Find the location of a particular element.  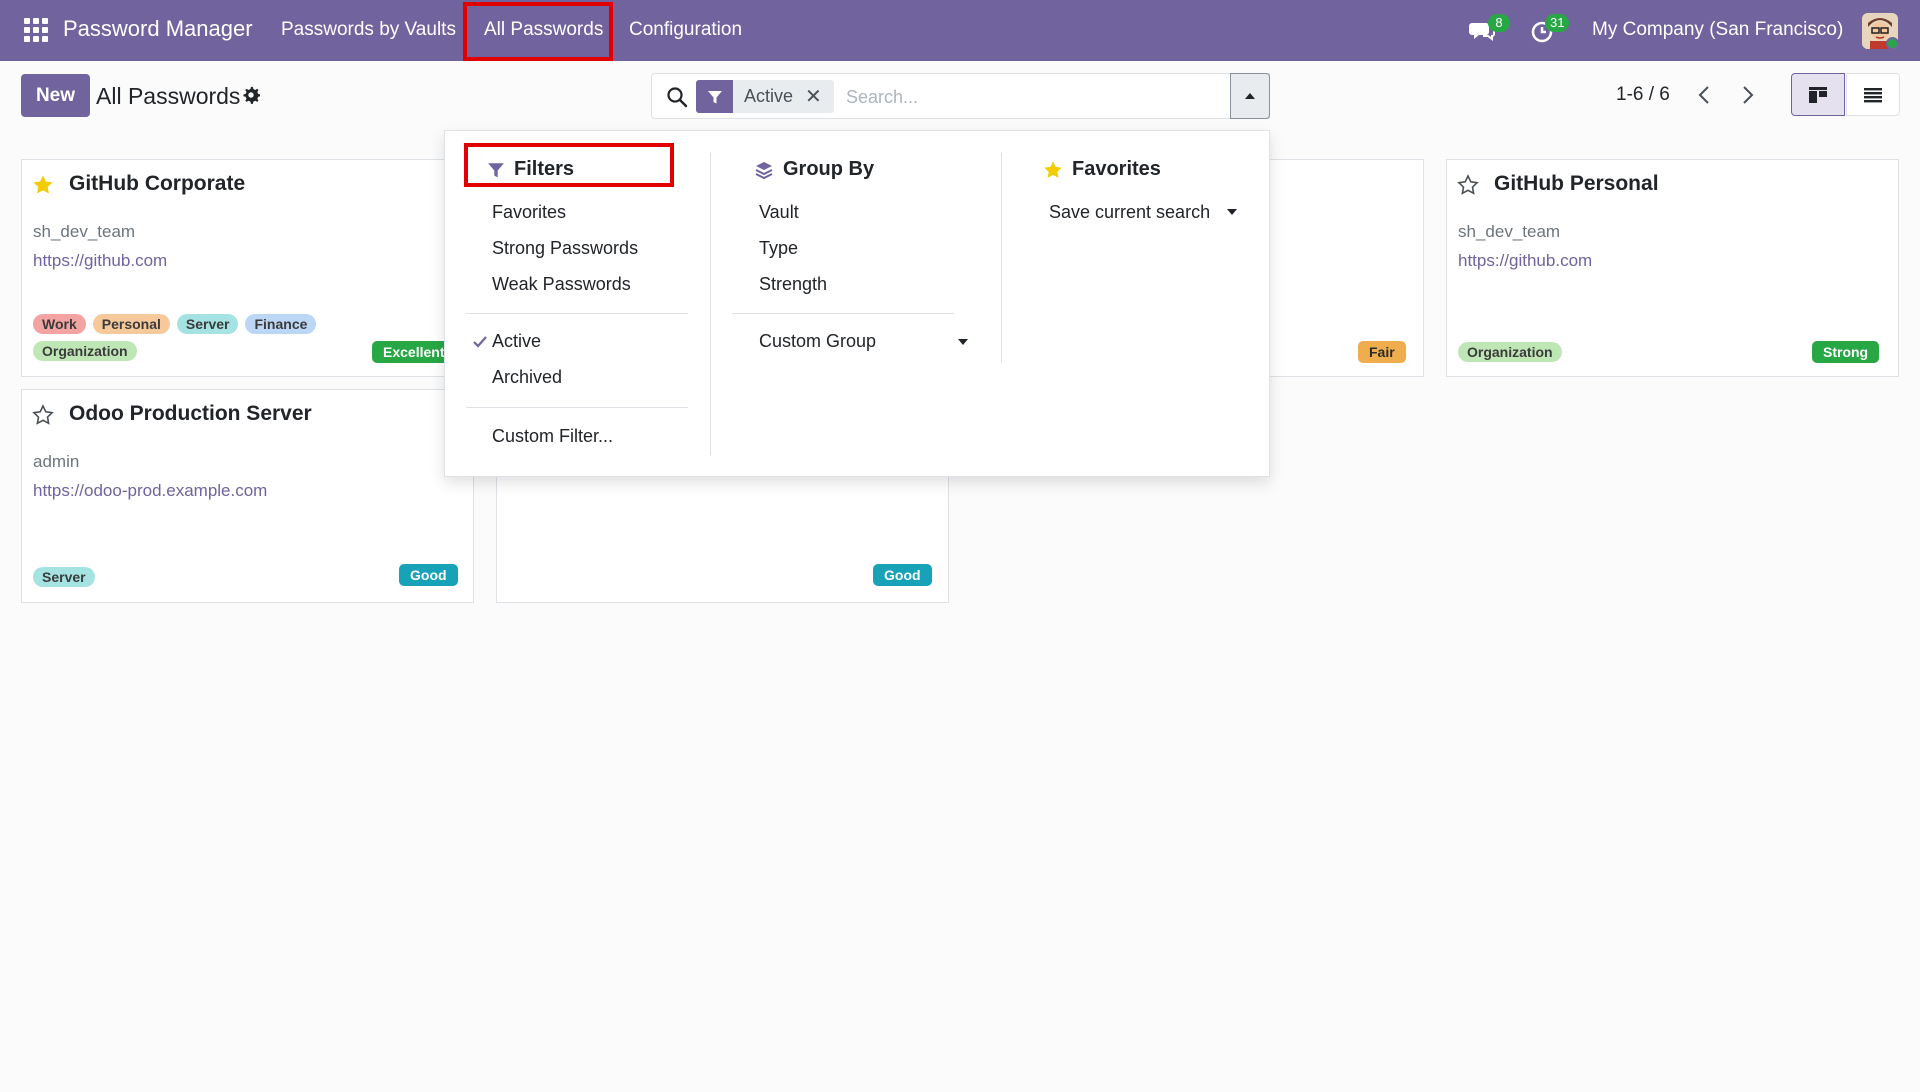

kanban-icon is located at coordinates (1818, 94).